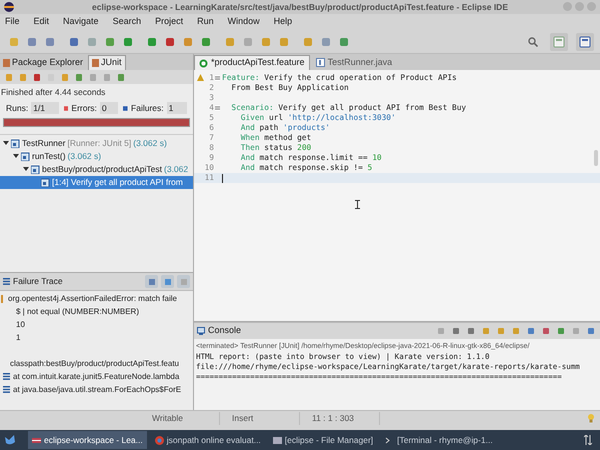 The width and height of the screenshot is (600, 450). Describe the element at coordinates (591, 6) in the screenshot. I see `close-icon` at that location.